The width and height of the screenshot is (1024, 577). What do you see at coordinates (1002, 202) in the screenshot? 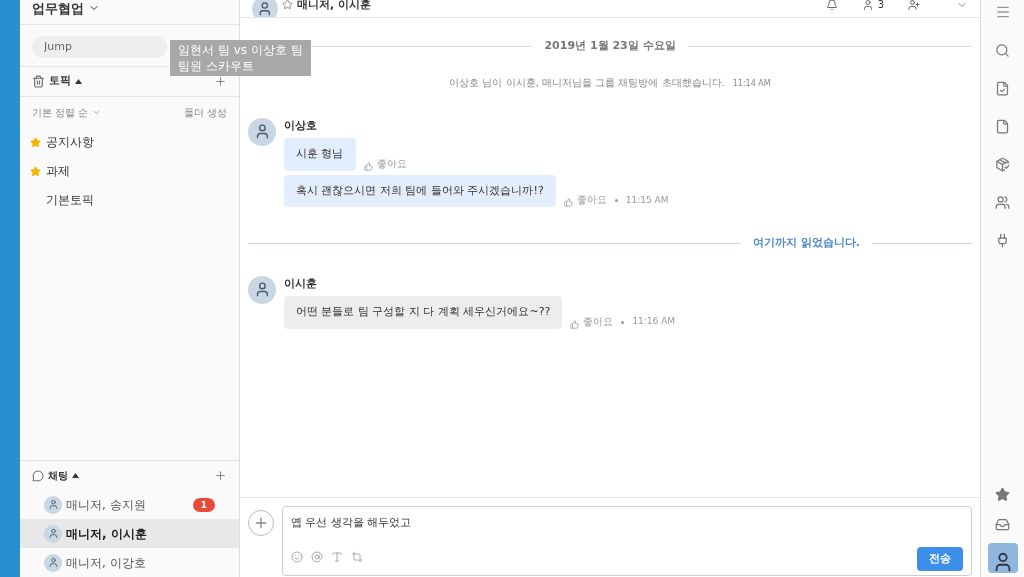
I see `users-icon` at bounding box center [1002, 202].